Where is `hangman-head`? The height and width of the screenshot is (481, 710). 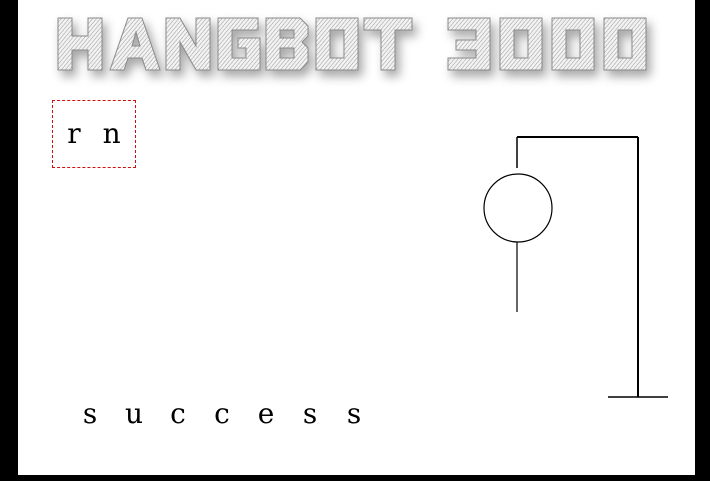 hangman-head is located at coordinates (518, 208).